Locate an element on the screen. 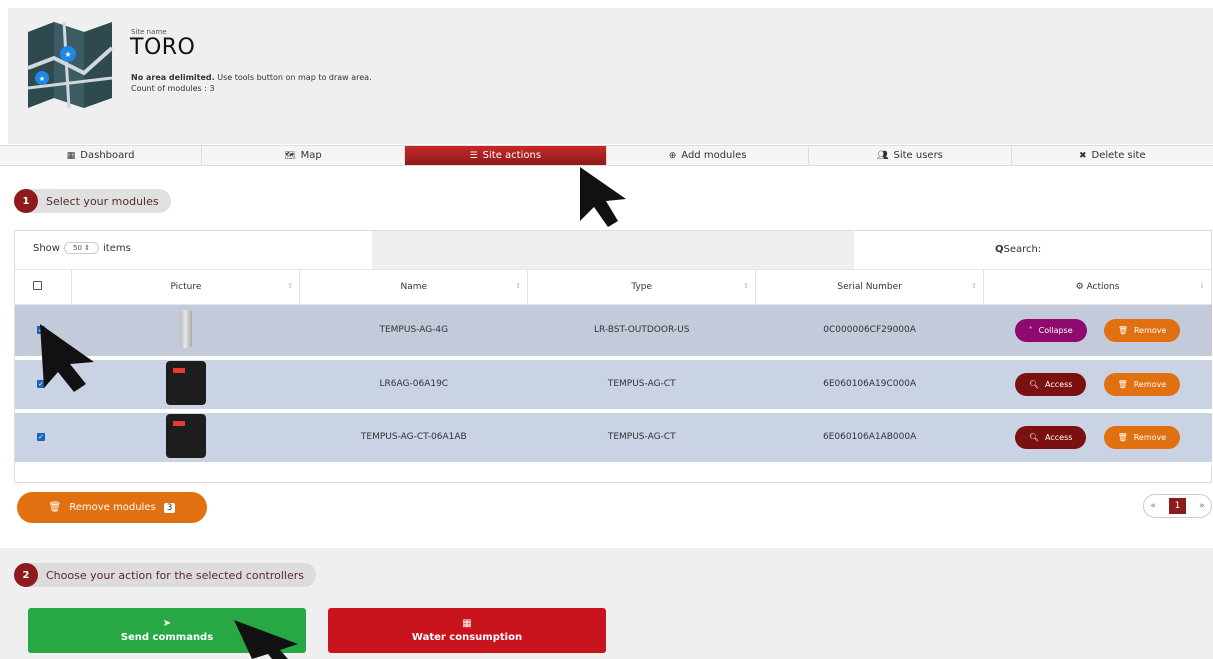 This screenshot has width=1213, height=659. next-page-button: » is located at coordinates (1202, 506).